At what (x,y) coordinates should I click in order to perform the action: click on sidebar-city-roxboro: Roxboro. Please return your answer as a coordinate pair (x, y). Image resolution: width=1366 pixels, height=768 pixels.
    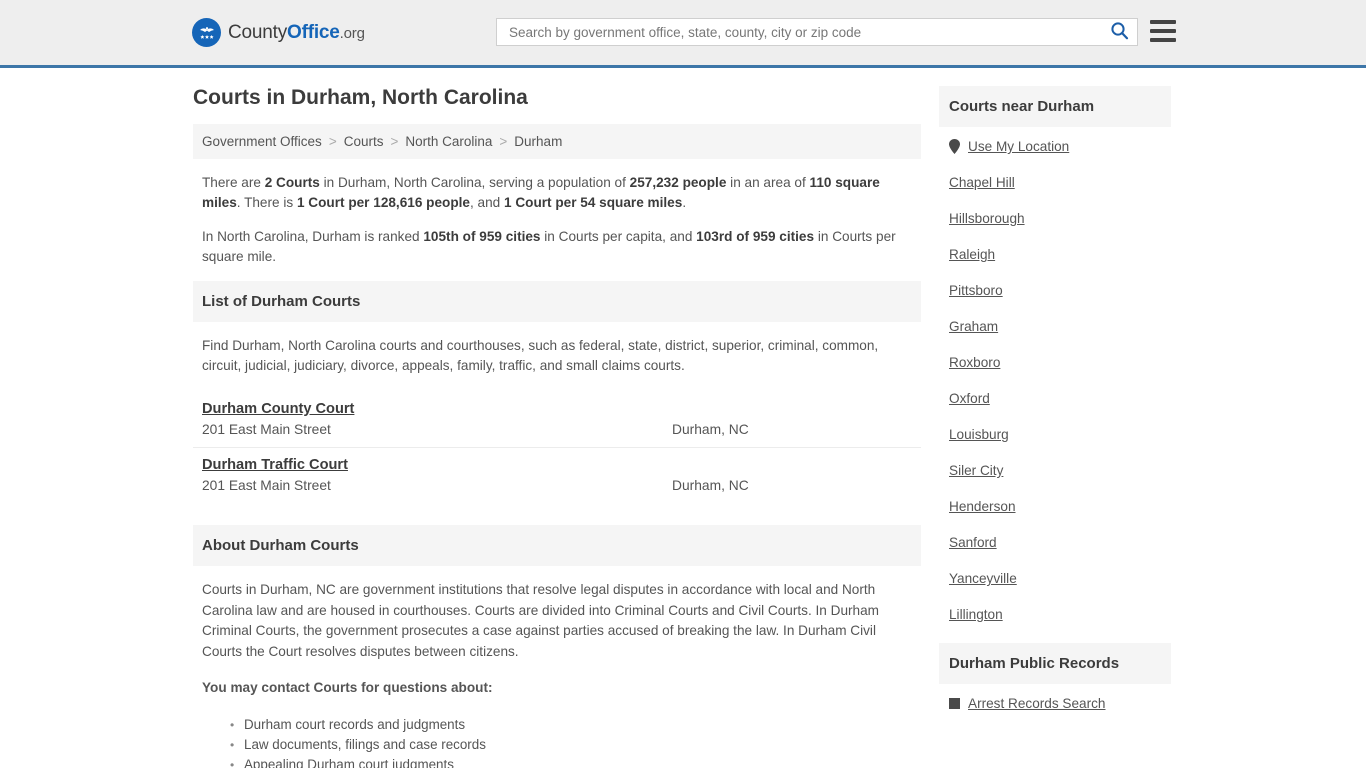
    Looking at the image, I should click on (974, 362).